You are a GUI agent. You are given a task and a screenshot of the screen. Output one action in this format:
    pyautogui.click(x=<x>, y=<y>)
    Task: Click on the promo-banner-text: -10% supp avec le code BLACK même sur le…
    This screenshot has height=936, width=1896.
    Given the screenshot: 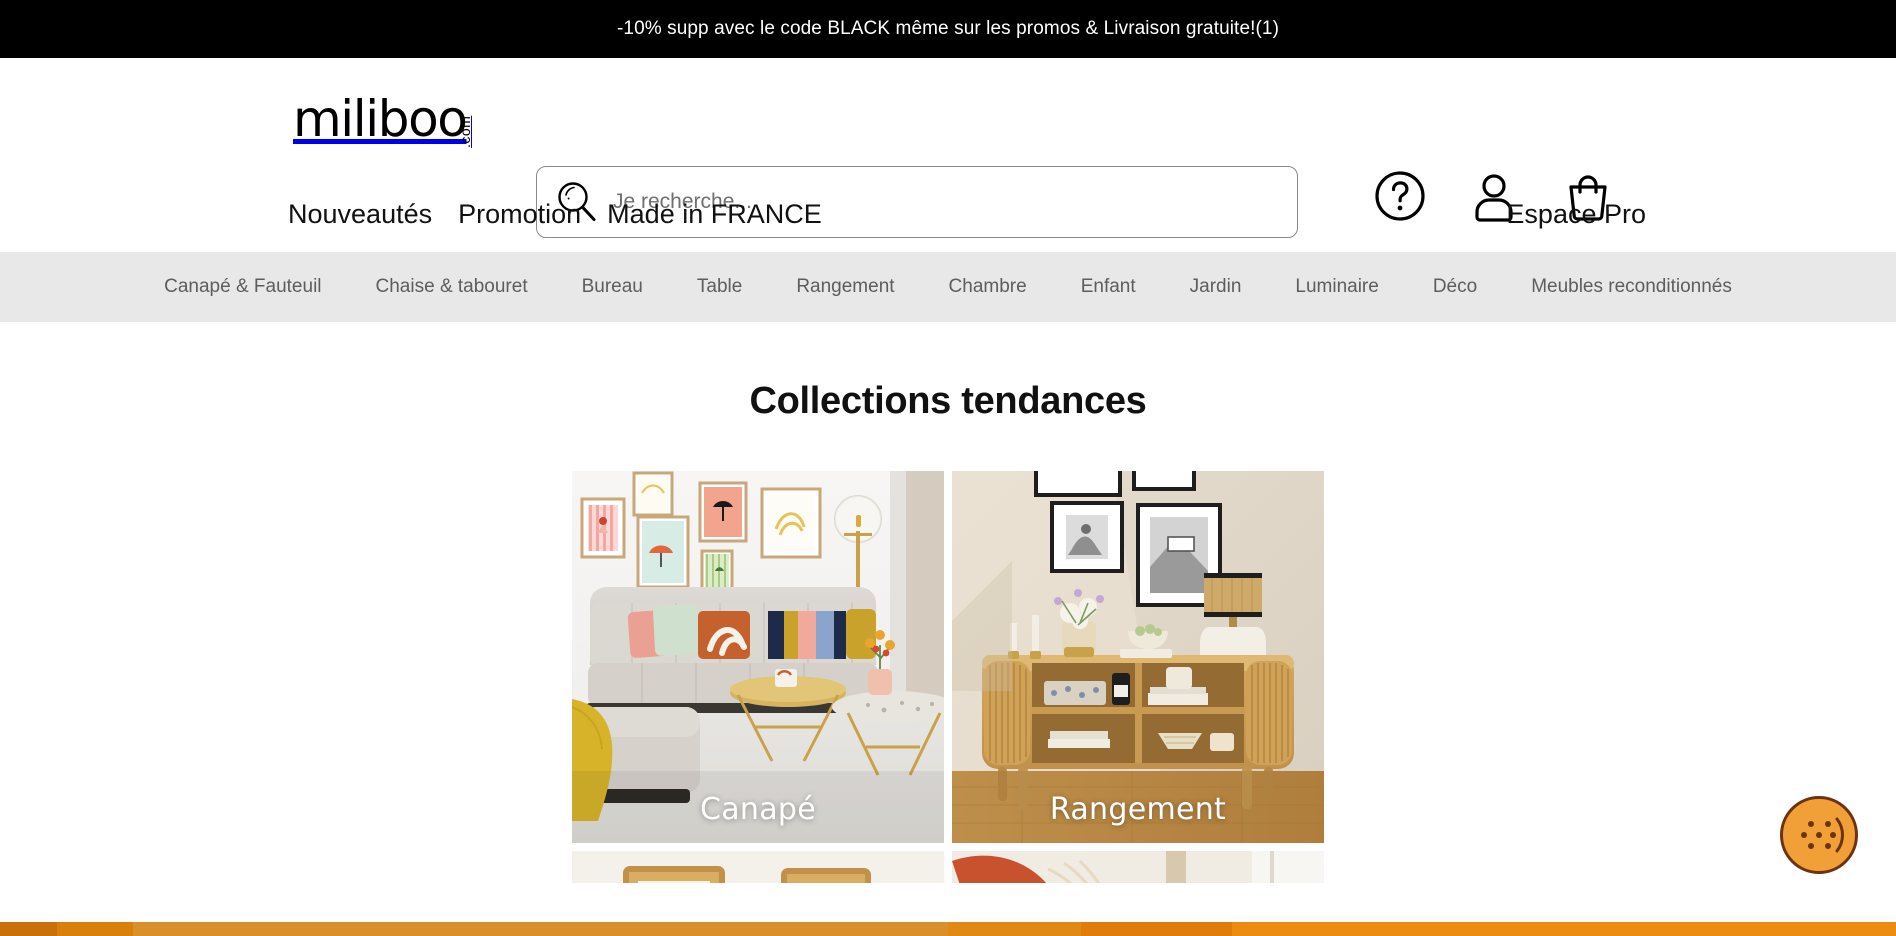 What is the action you would take?
    pyautogui.click(x=948, y=28)
    